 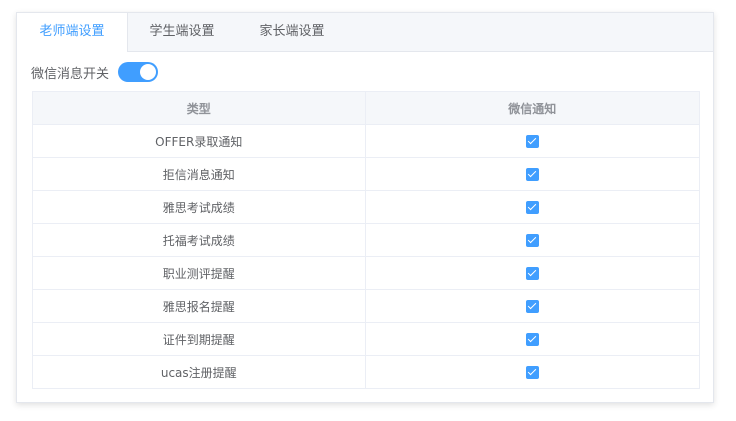 I want to click on table-row: 托福考试成绩, so click(x=366, y=240).